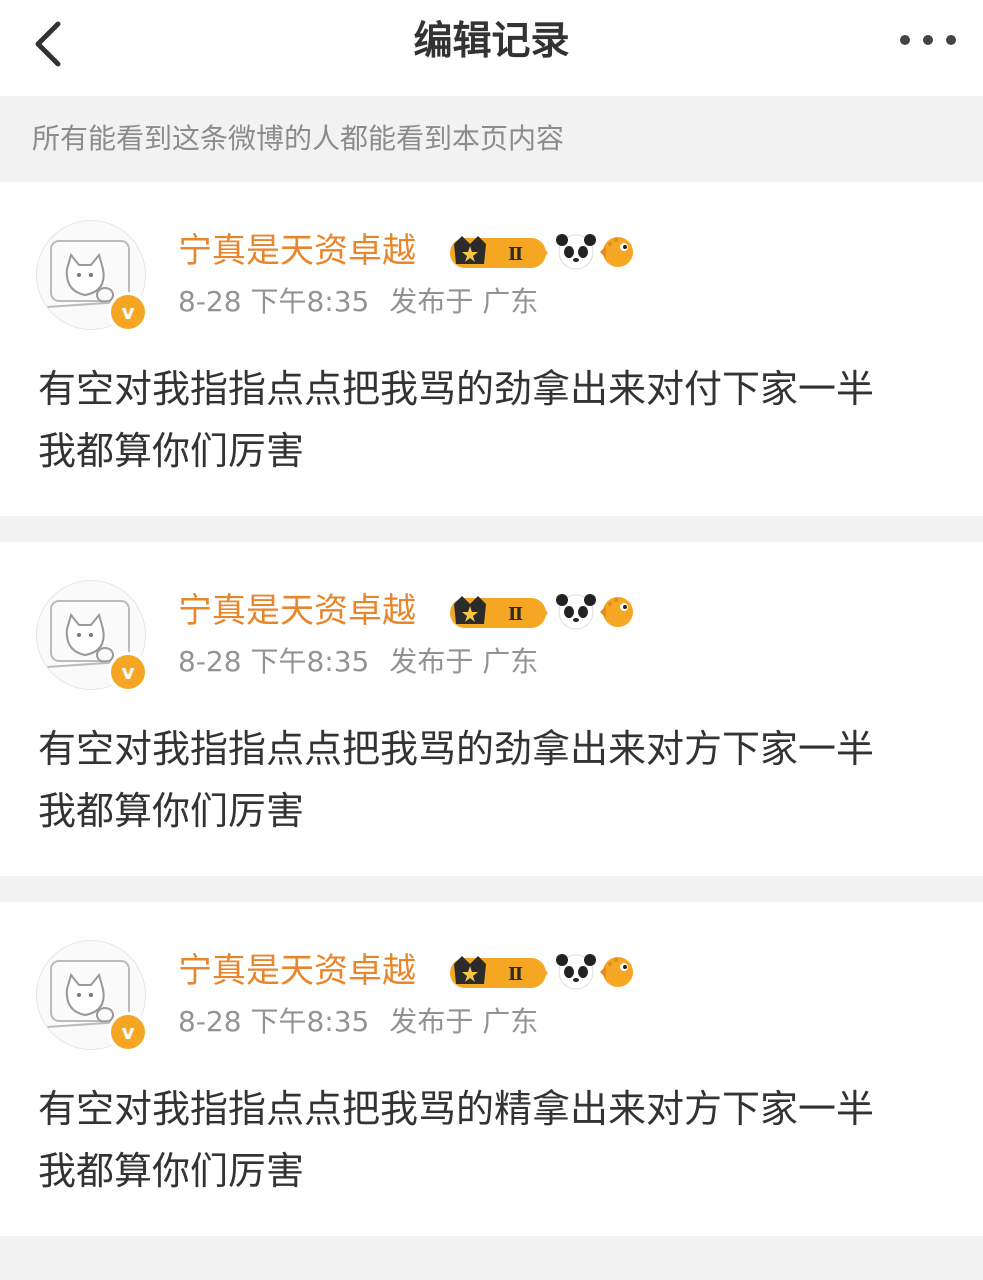 This screenshot has width=983, height=1280. Describe the element at coordinates (456, 389) in the screenshot. I see `post-text-line1: 有空对我指指点点把我骂的劲拿出来对付下家一半` at that location.